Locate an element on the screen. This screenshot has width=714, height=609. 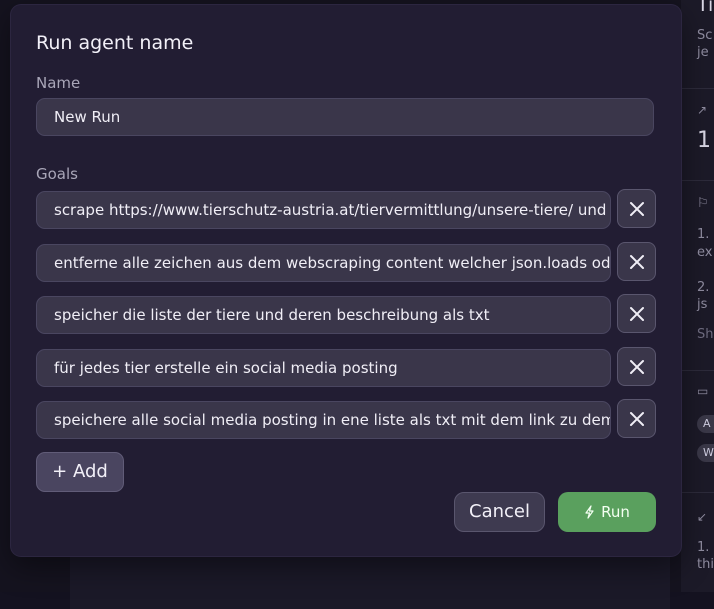
panel-text: 1 is located at coordinates (704, 140).